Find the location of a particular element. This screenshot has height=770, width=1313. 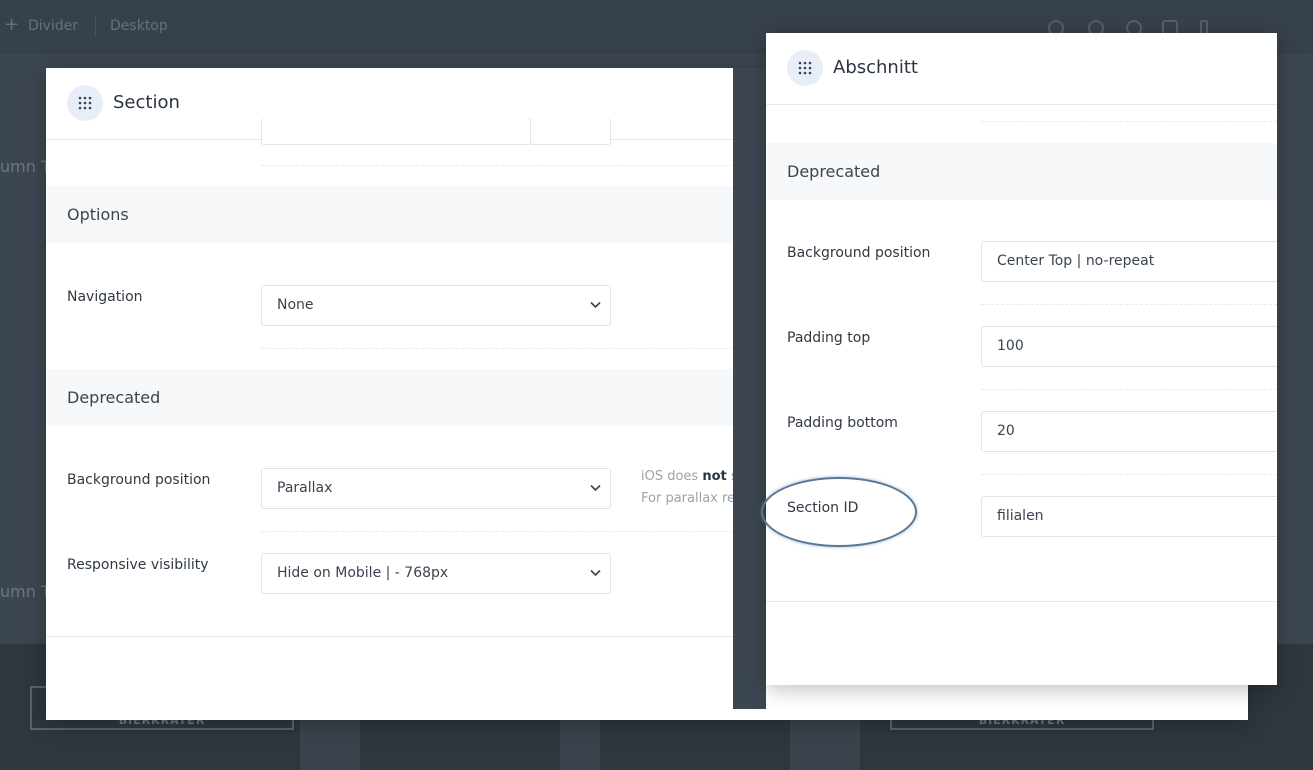

padding-bottom-input-value: 20 is located at coordinates (1006, 431).